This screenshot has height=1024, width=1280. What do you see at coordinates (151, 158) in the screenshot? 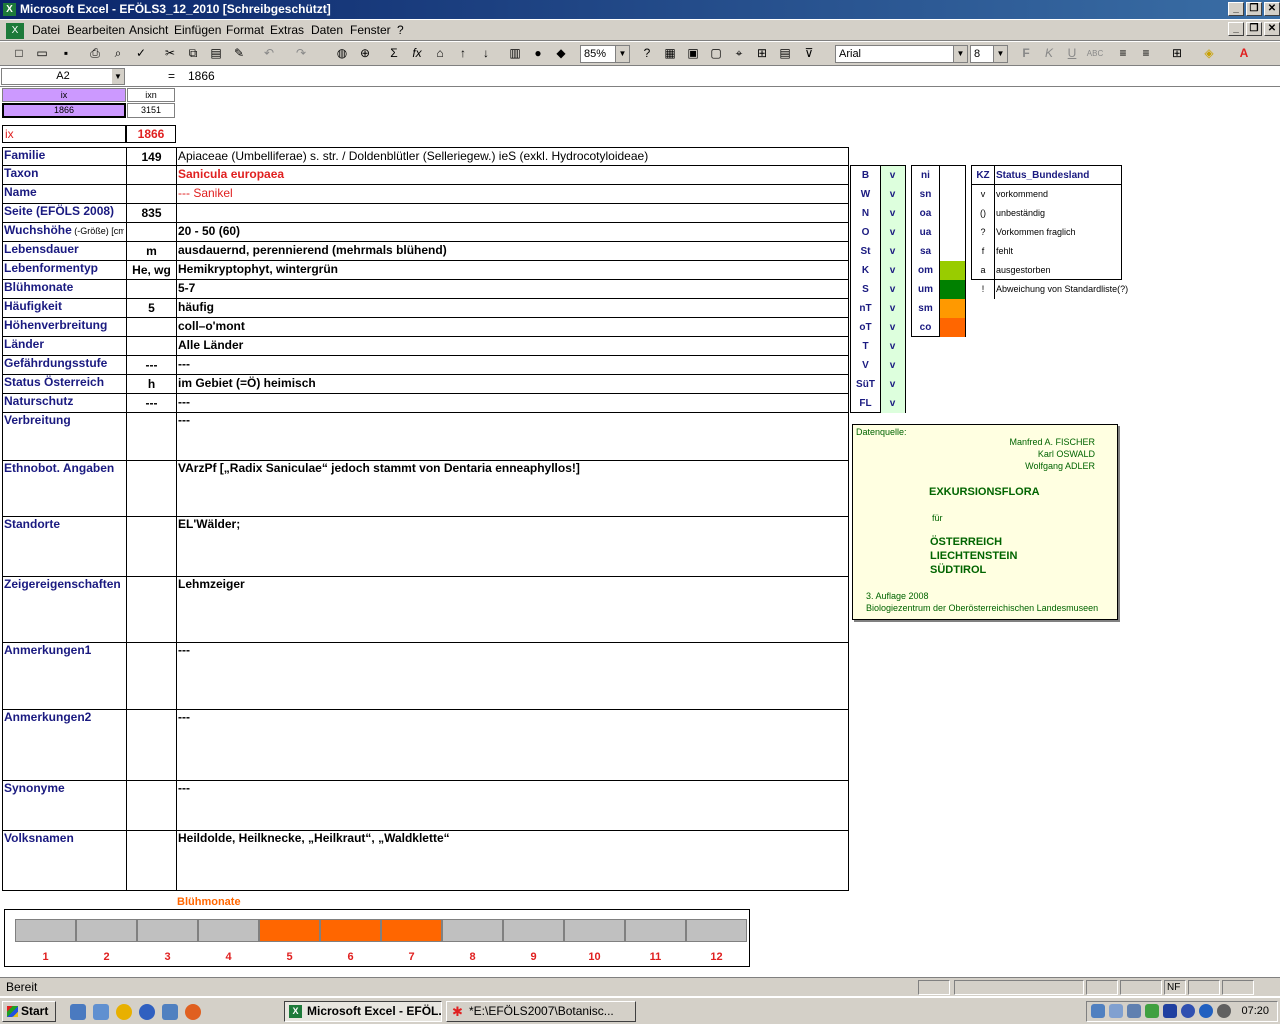
I see `row-code: 149` at bounding box center [151, 158].